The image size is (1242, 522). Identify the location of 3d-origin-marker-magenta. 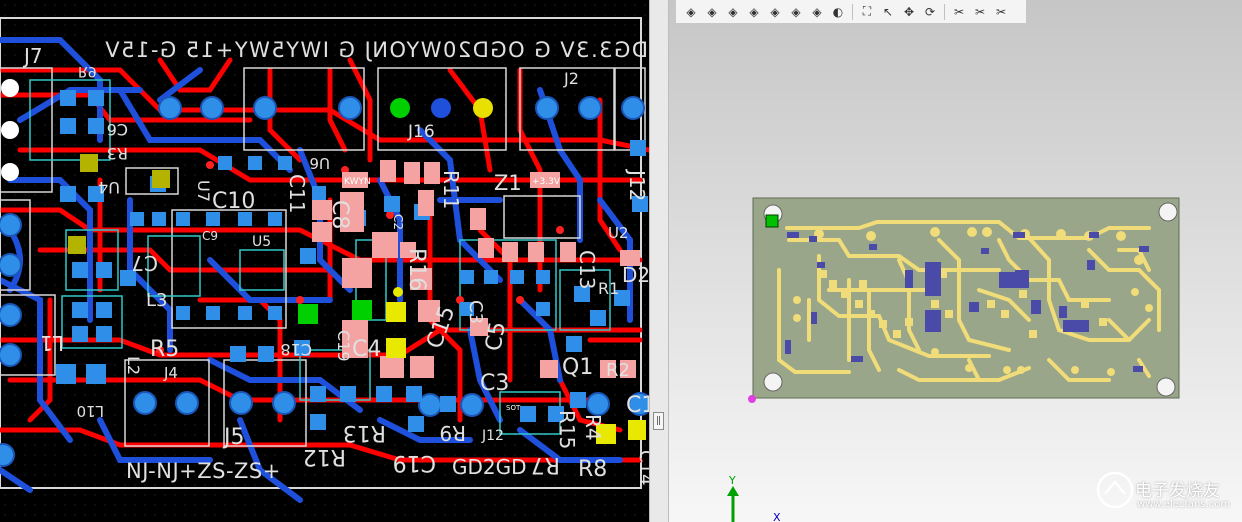
(752, 399).